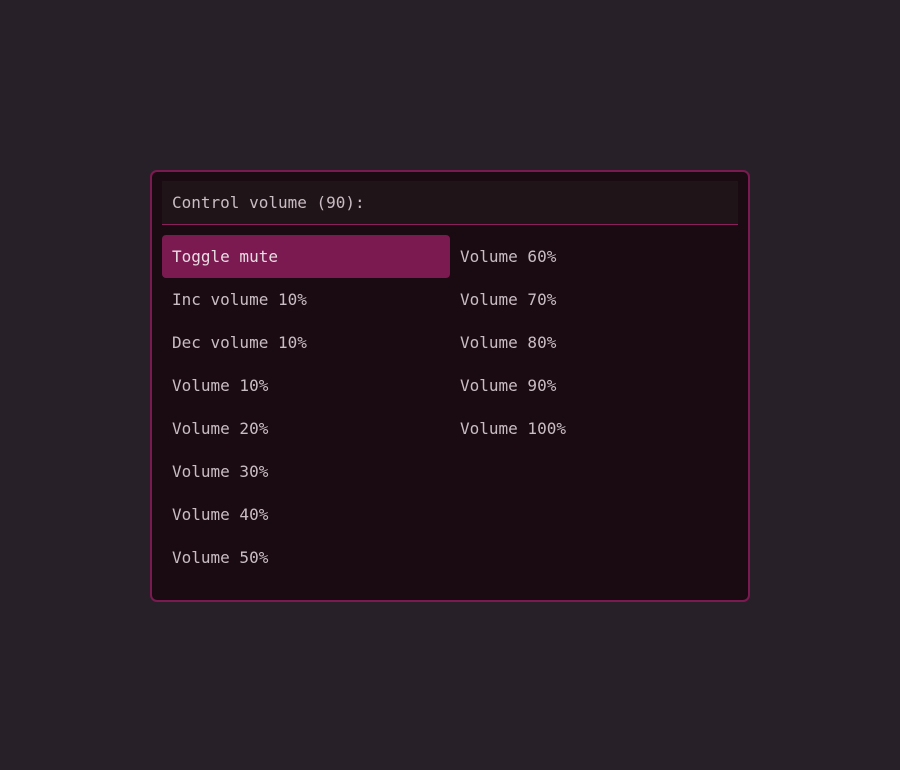 This screenshot has width=900, height=770. What do you see at coordinates (268, 202) in the screenshot?
I see `prompt-label: Control volume (90):` at bounding box center [268, 202].